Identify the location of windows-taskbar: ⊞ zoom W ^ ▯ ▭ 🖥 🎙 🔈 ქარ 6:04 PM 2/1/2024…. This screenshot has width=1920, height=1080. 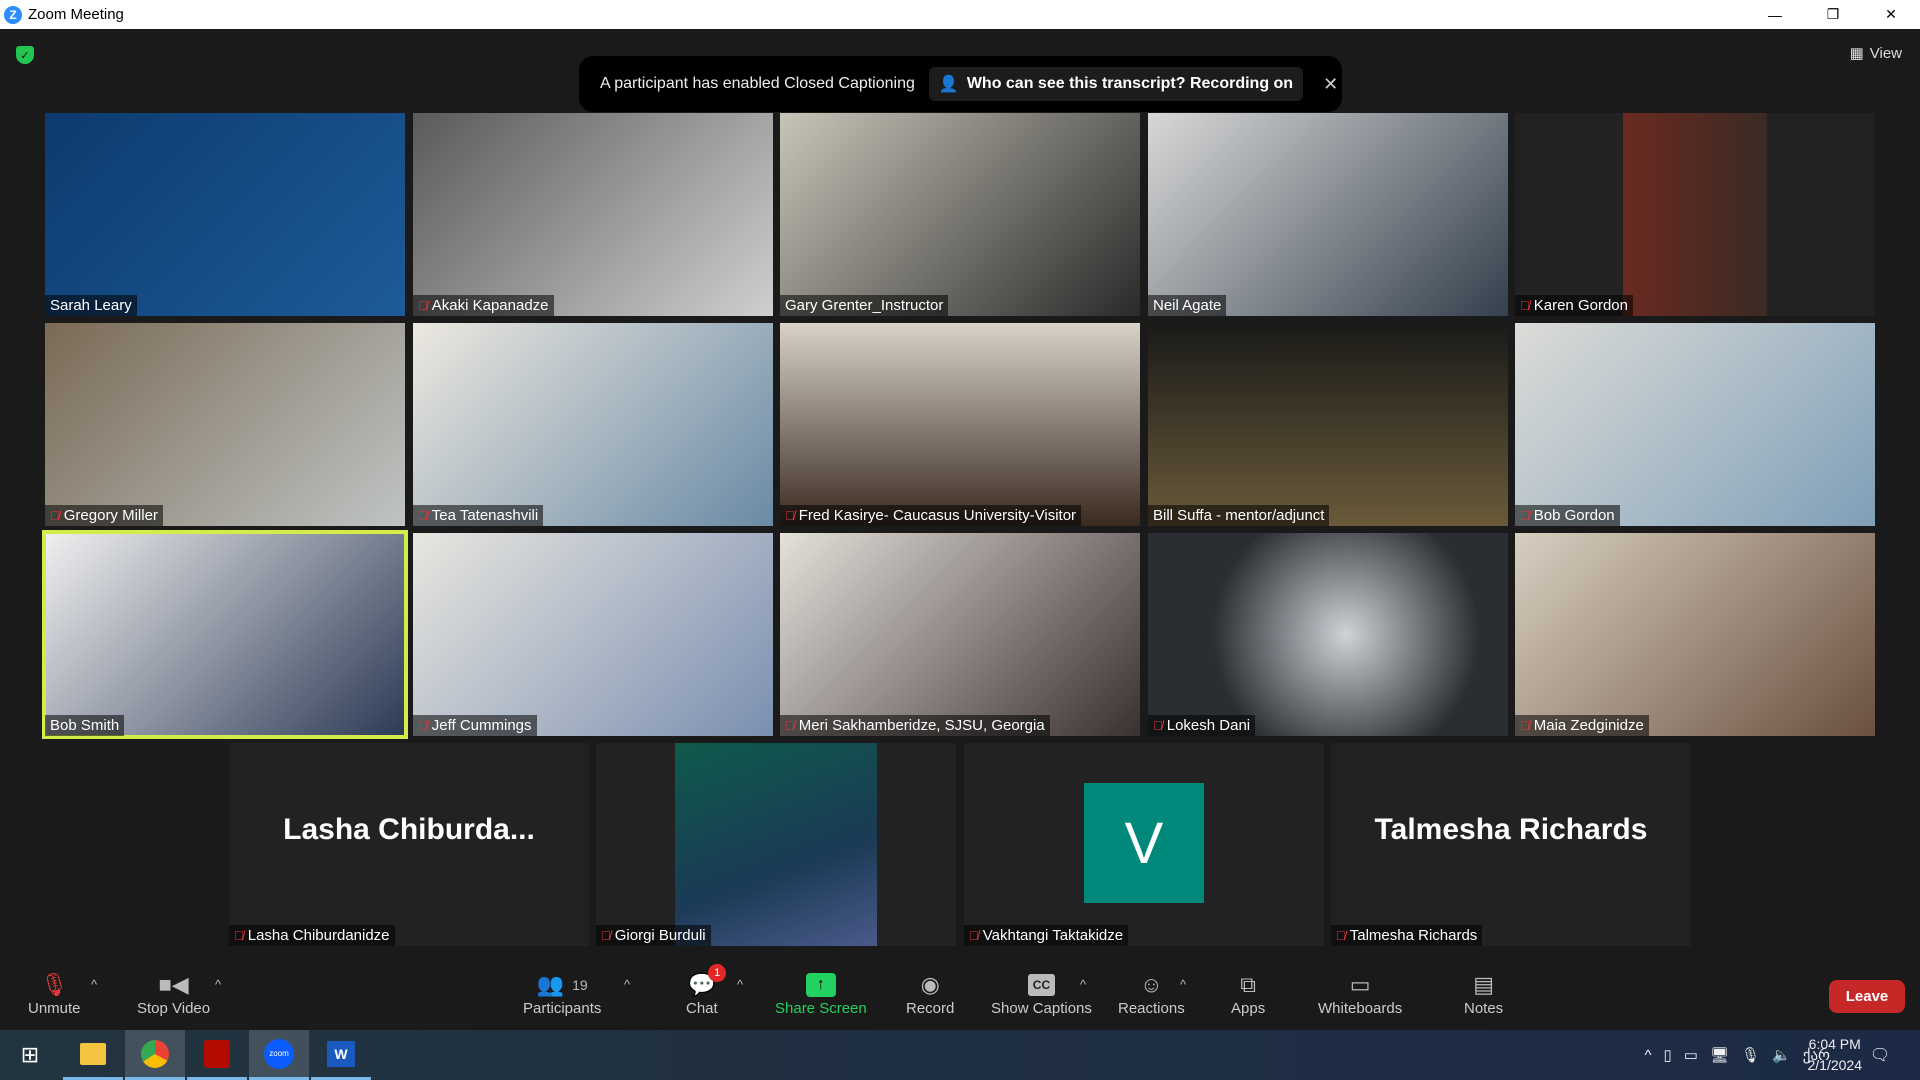
(960, 1055).